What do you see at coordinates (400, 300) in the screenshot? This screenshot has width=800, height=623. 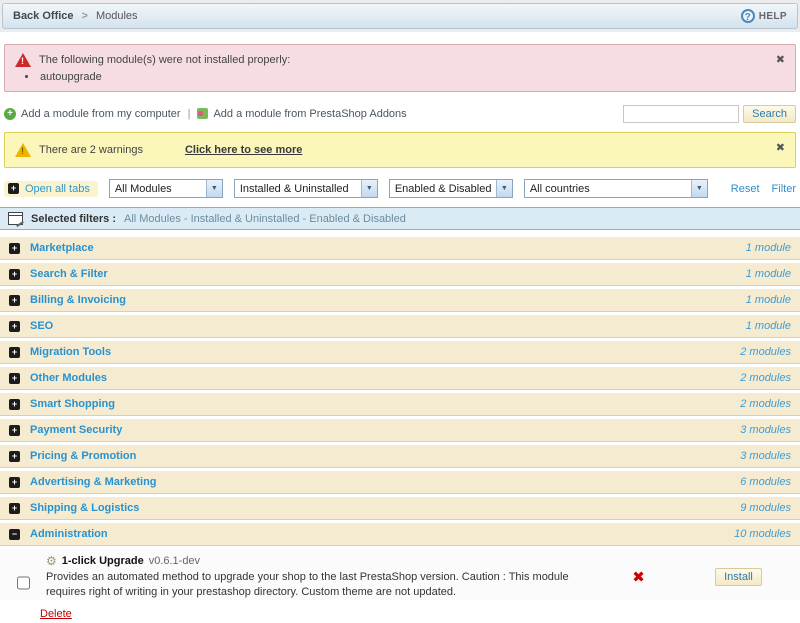 I see `category-row: + Billing & Invoicing 1 module` at bounding box center [400, 300].